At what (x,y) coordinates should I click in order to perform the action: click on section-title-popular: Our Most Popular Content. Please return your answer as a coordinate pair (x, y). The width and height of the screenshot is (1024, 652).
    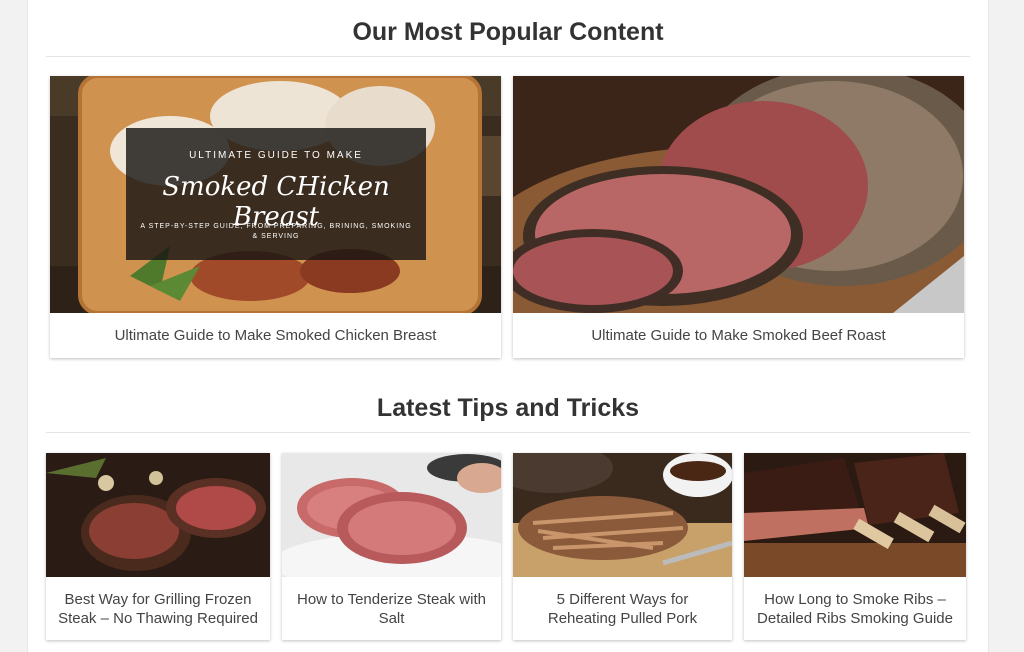
    Looking at the image, I should click on (508, 32).